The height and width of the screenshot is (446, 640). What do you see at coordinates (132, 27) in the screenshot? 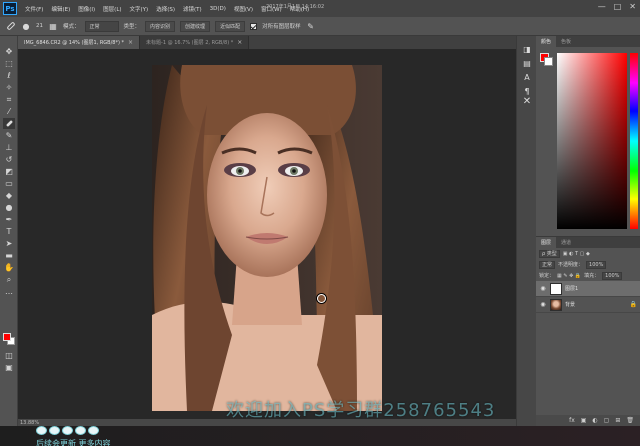
I see `type-label: 类型：` at bounding box center [132, 27].